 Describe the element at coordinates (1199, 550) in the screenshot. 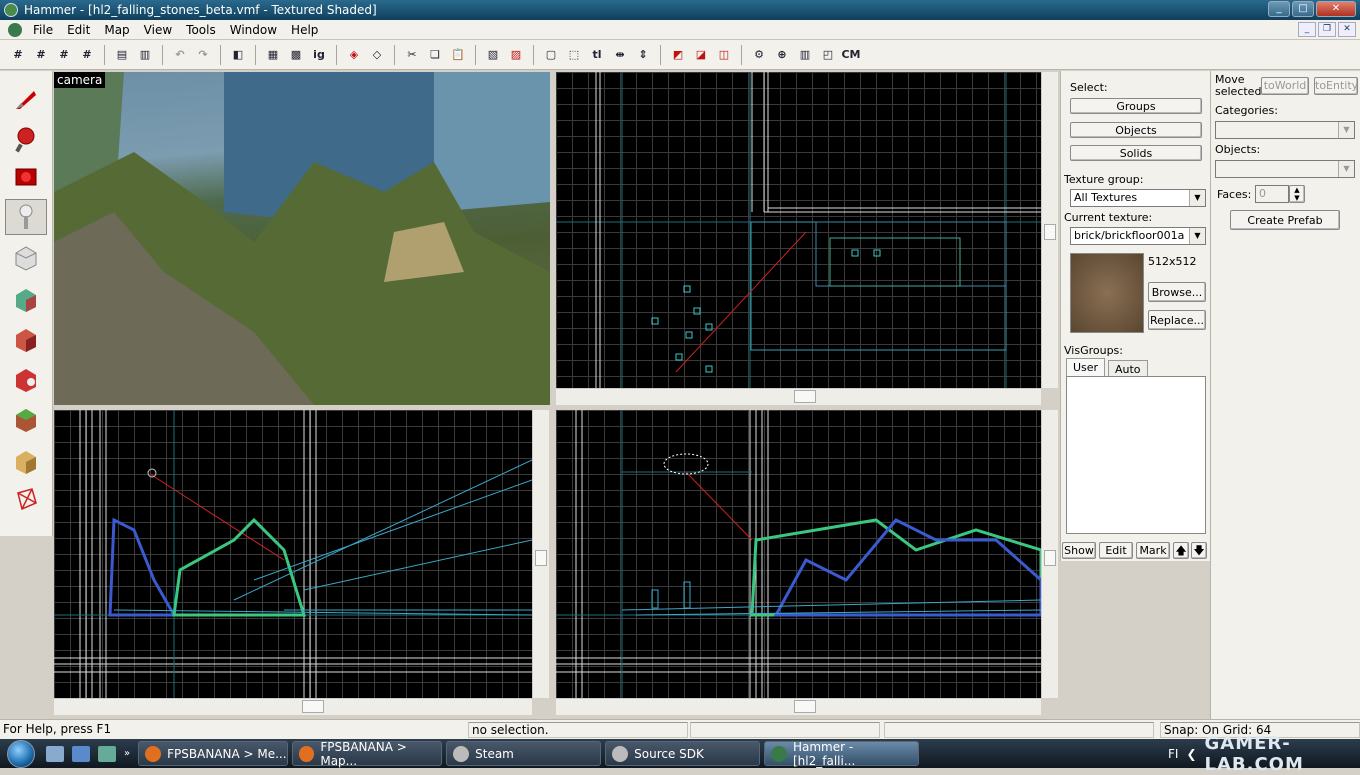

I see `move-down-button: 🡇` at that location.